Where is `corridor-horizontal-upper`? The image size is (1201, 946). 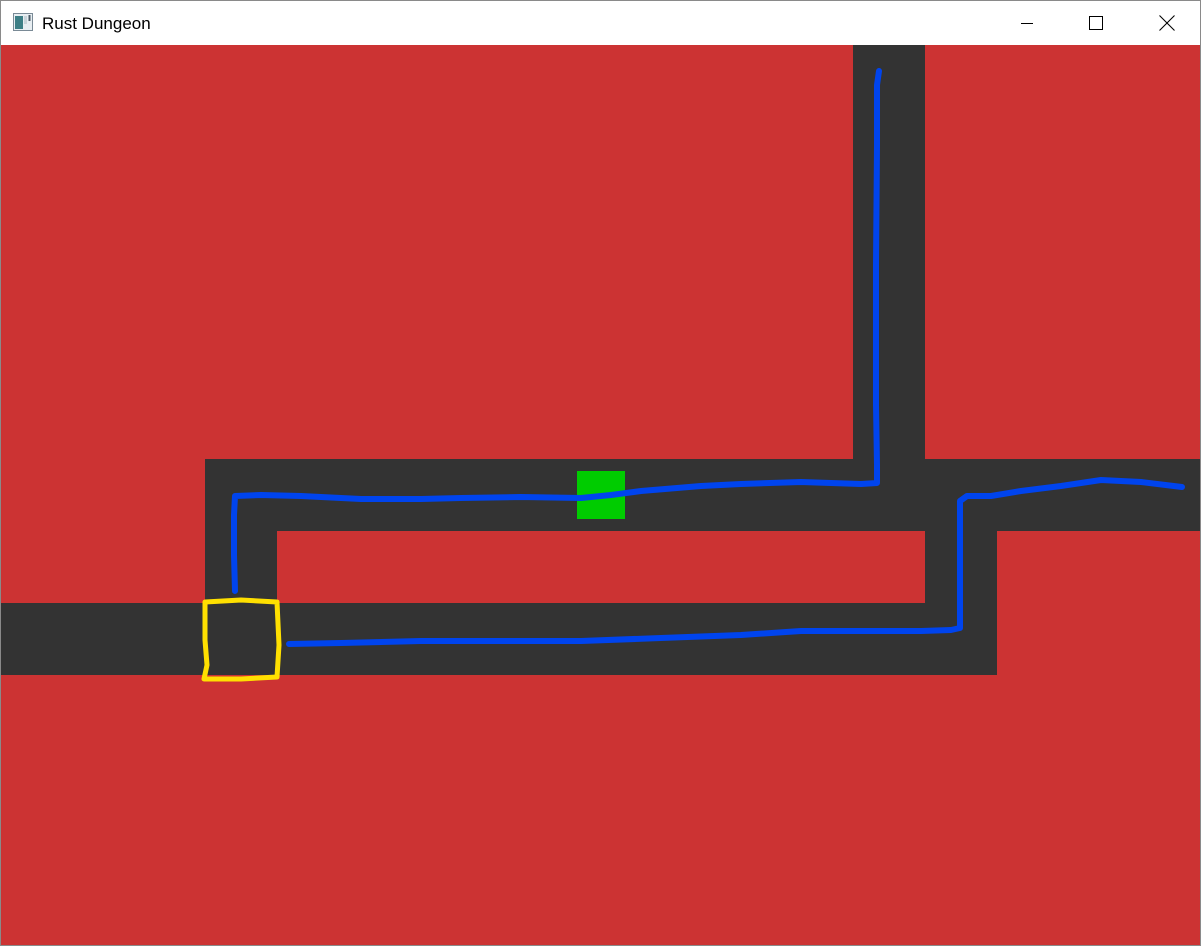
corridor-horizontal-upper is located at coordinates (702, 495).